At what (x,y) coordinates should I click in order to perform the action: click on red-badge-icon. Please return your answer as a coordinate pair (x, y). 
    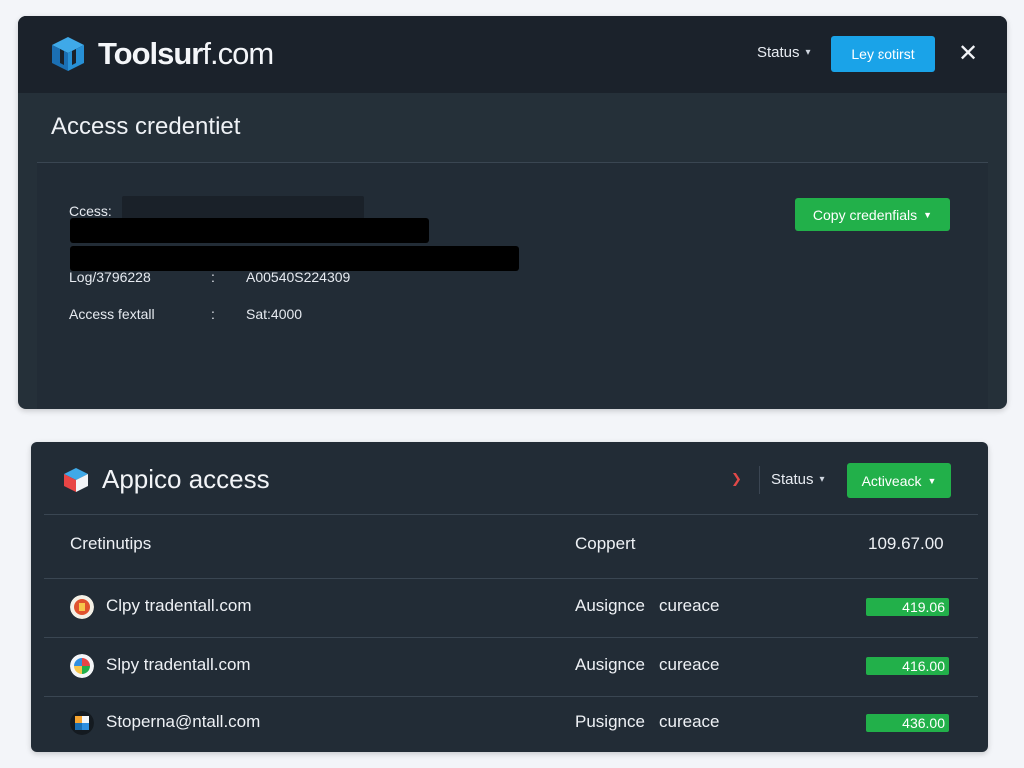
    Looking at the image, I should click on (82, 607).